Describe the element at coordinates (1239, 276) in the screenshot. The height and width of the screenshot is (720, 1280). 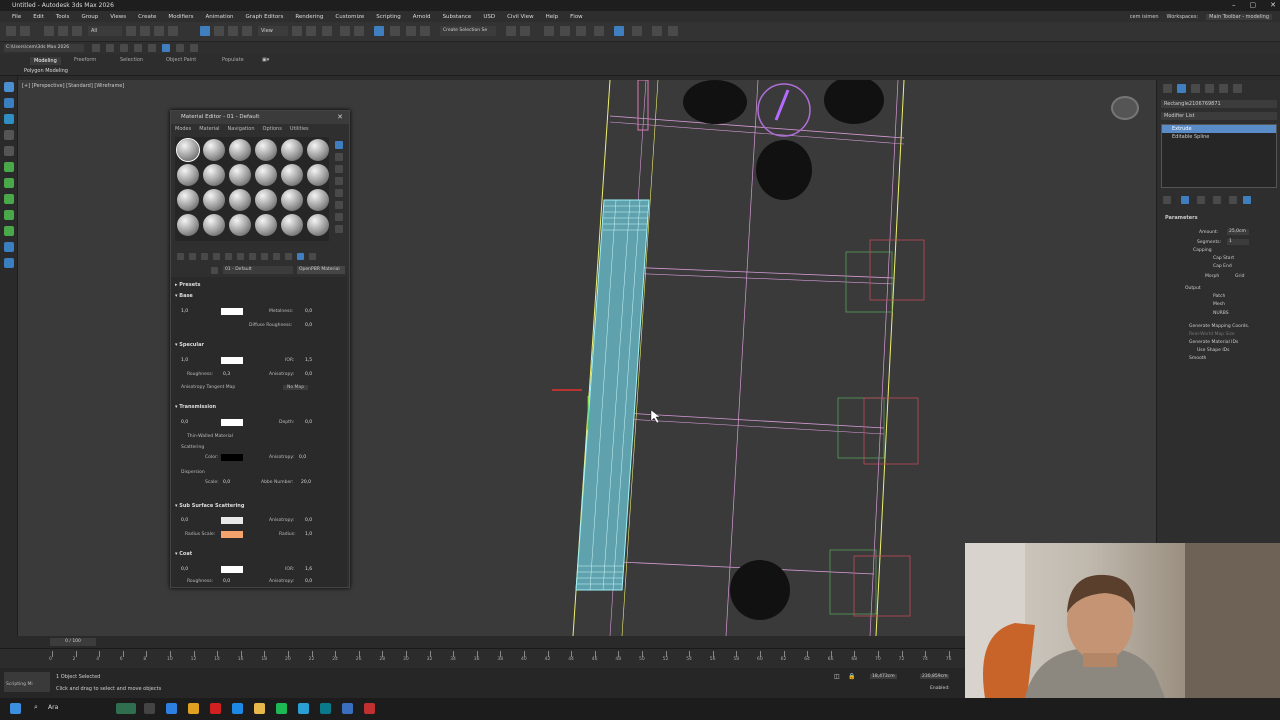
I see `grid-radio: Grid` at that location.